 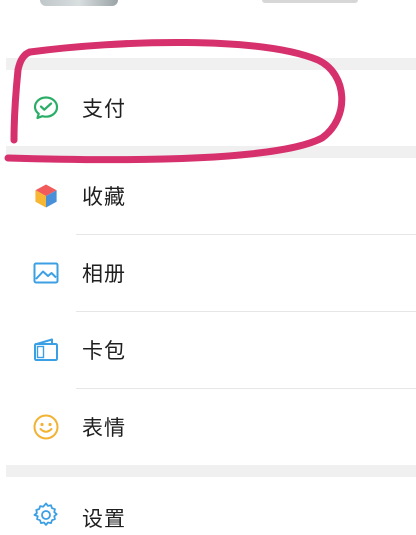 What do you see at coordinates (104, 351) in the screenshot?
I see `menu-item-label: 卡包` at bounding box center [104, 351].